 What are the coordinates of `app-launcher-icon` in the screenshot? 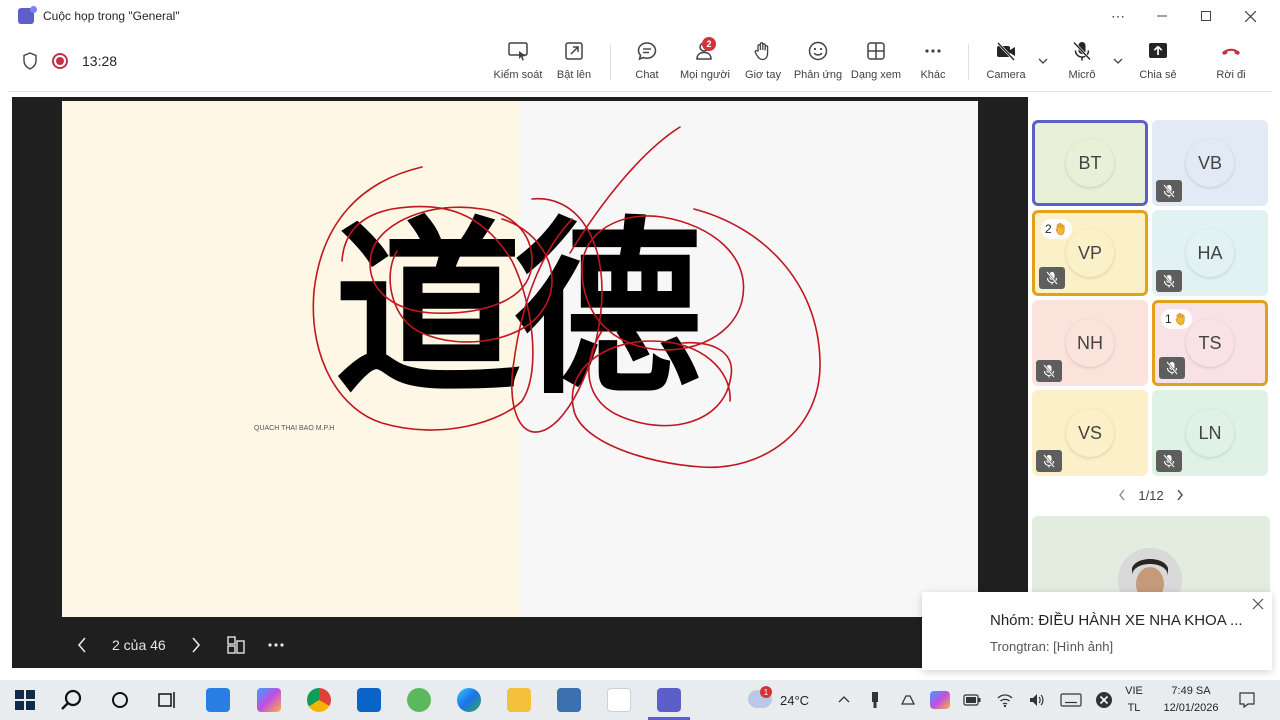 It's located at (218, 700).